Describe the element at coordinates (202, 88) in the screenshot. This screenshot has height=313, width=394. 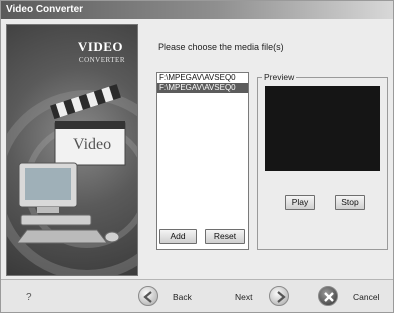
I see `file-list-item-selected: F:\MPEGAV\AVSEQ0` at that location.